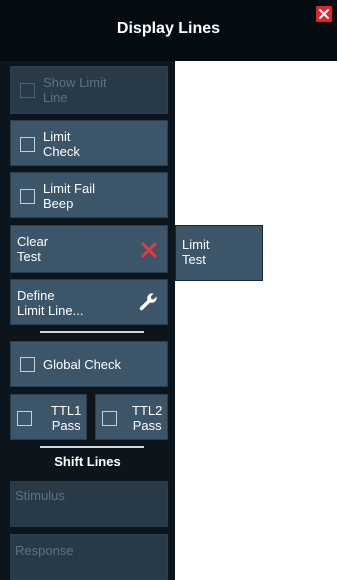  I want to click on x-icon, so click(149, 250).